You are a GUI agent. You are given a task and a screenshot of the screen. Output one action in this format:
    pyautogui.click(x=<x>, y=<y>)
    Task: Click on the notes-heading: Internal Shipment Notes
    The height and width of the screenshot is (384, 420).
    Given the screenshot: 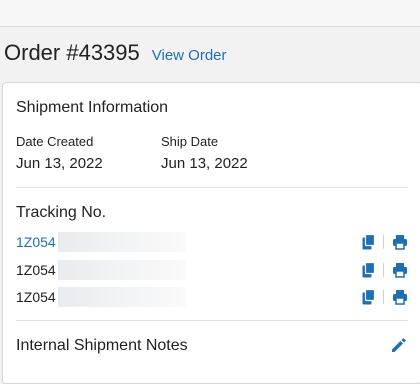 What is the action you would take?
    pyautogui.click(x=102, y=345)
    